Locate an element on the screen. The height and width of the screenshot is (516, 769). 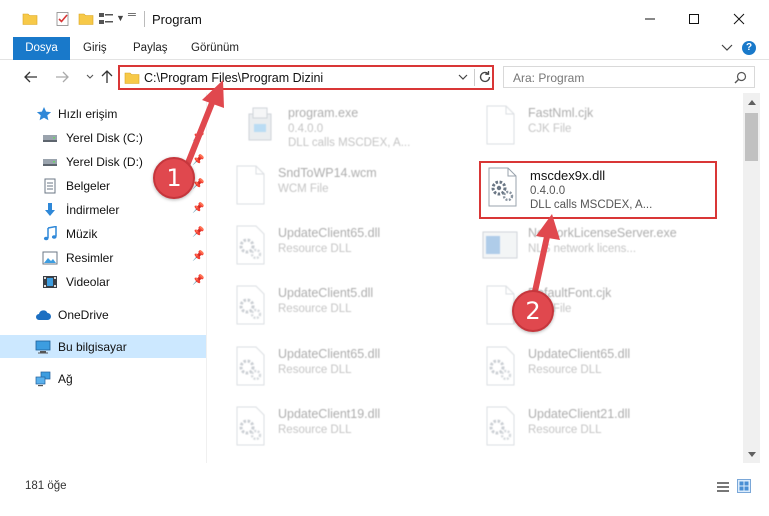
sidebar-item-quick-access: Hızlı erişim is located at coordinates (103, 113).